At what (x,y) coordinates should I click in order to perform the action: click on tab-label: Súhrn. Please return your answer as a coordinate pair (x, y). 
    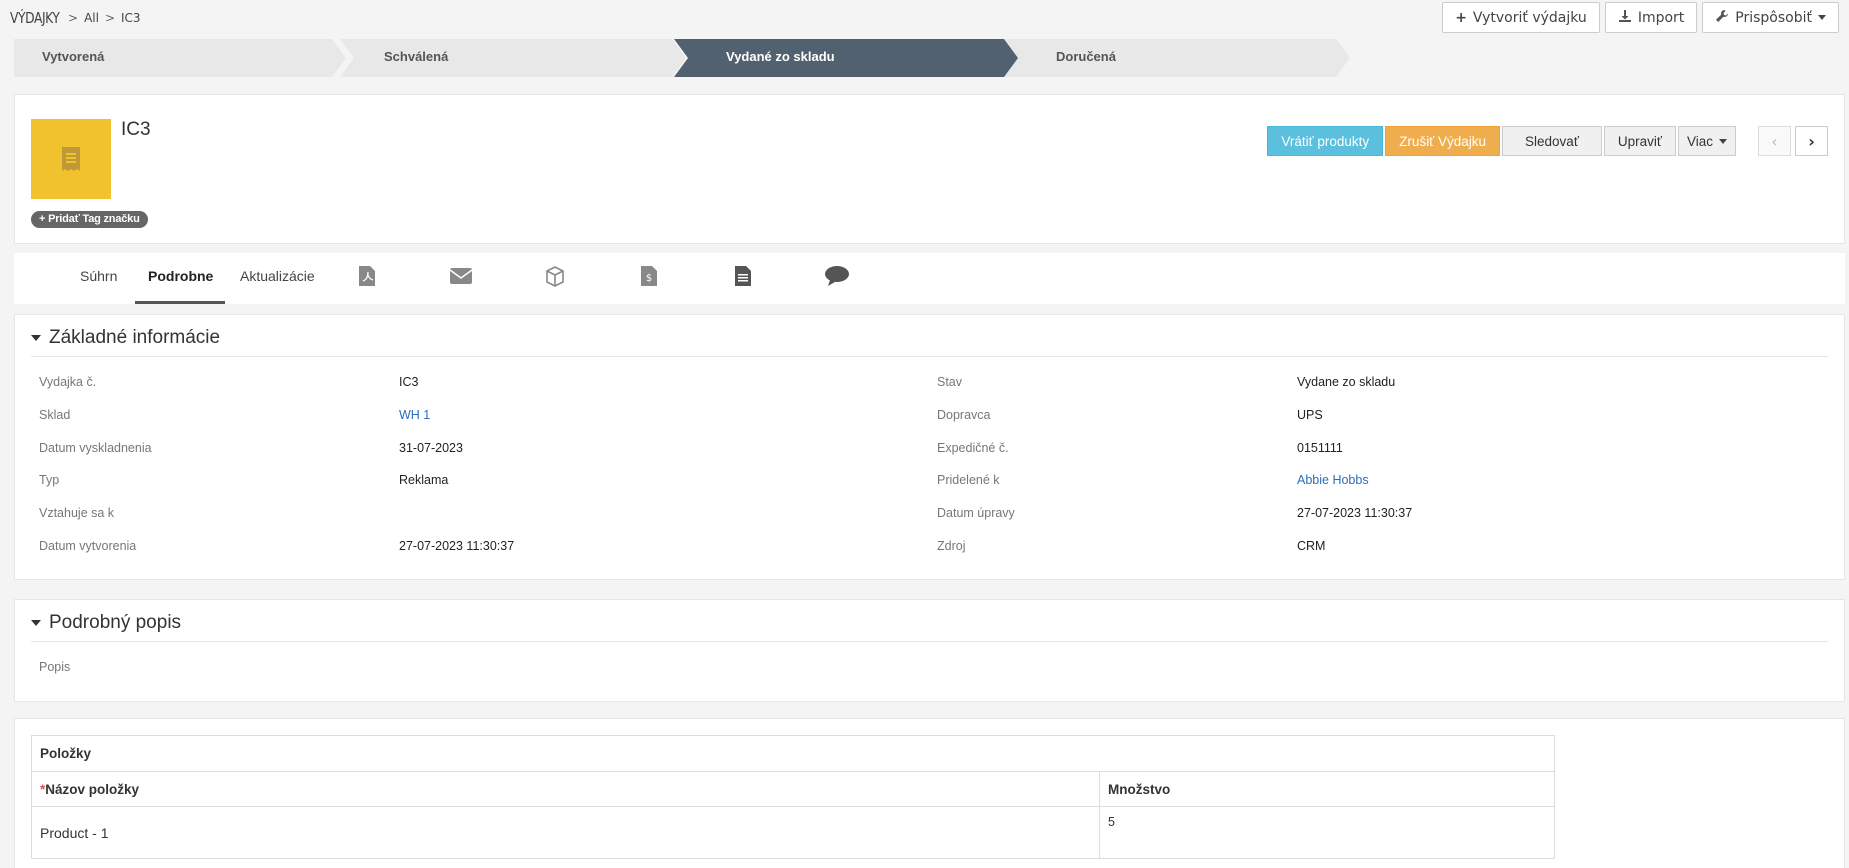
    Looking at the image, I should click on (99, 276).